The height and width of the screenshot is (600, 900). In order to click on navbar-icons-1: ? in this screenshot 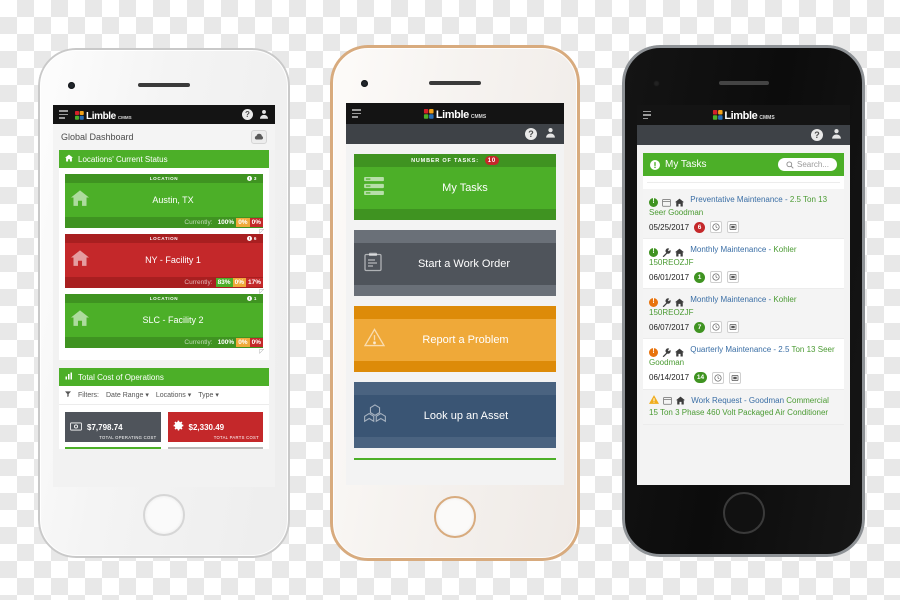, I will do `click(255, 115)`.